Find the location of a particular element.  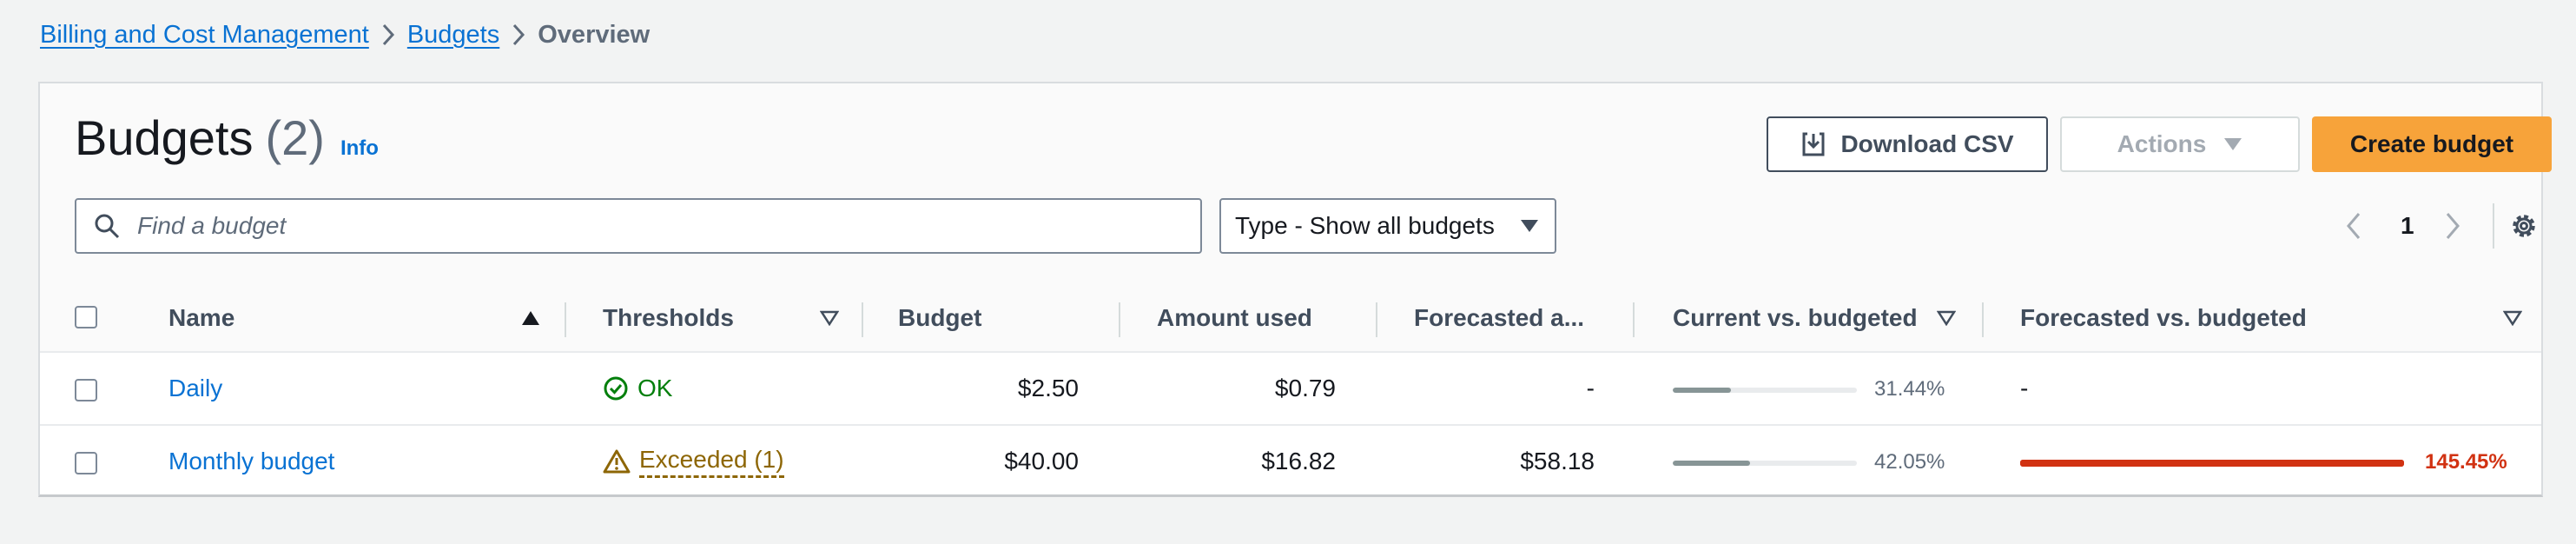

create-budget-button: Create budget is located at coordinates (2432, 144).